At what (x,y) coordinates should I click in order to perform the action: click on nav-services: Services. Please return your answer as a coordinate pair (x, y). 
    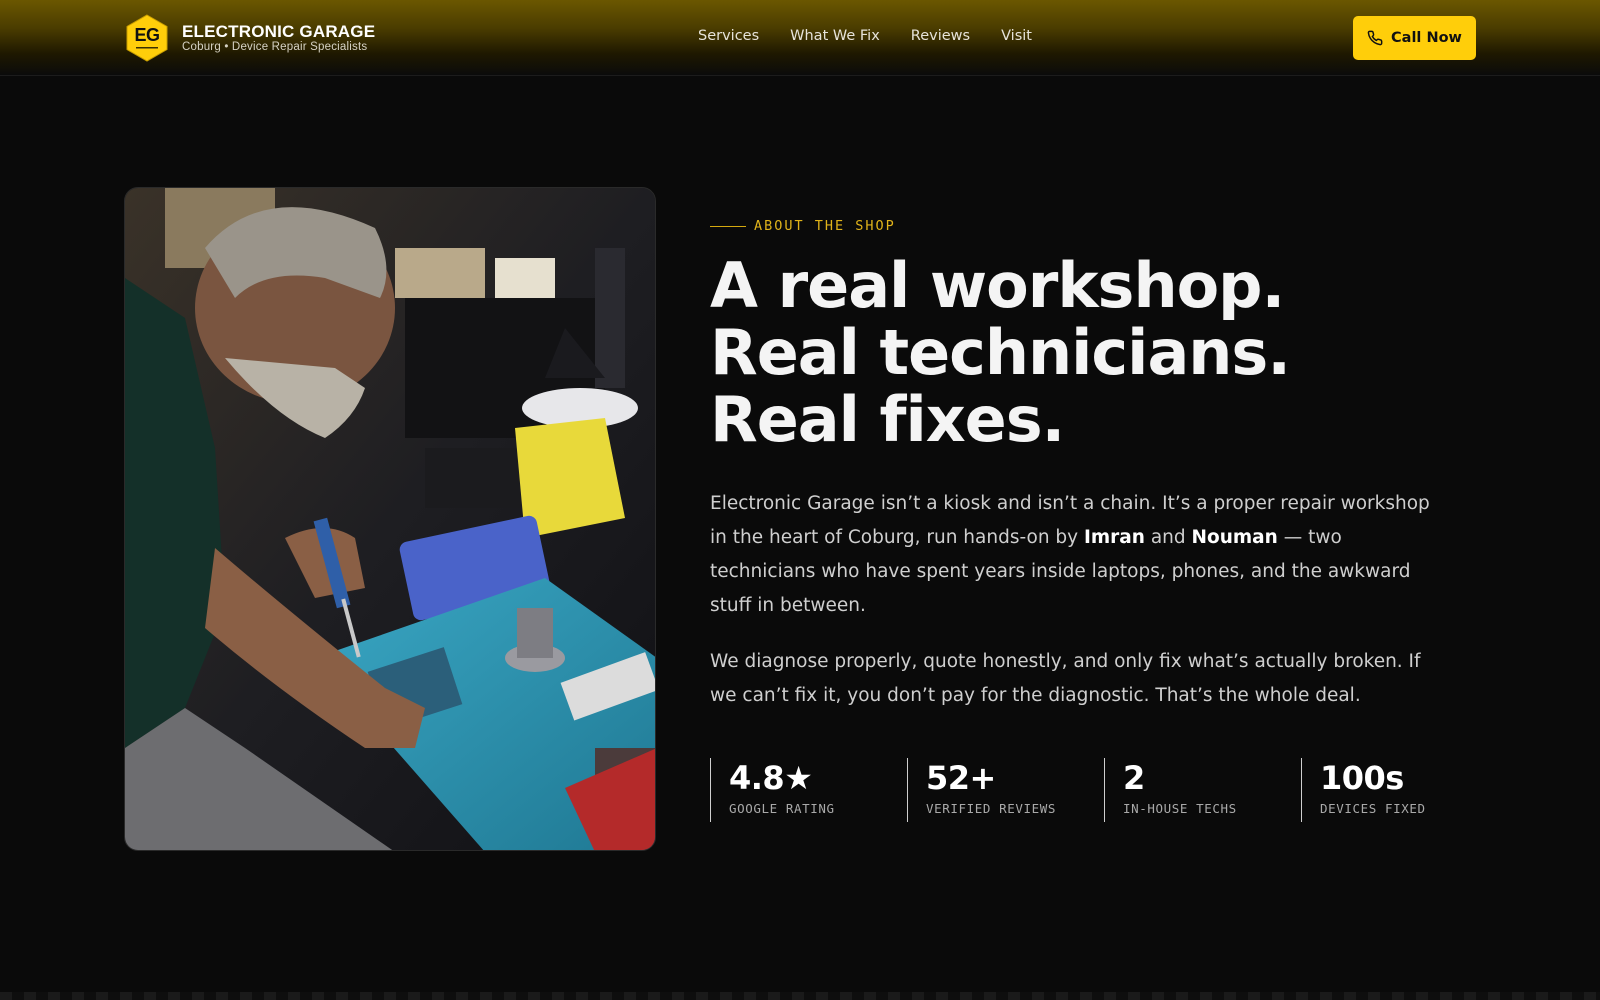
    Looking at the image, I should click on (728, 36).